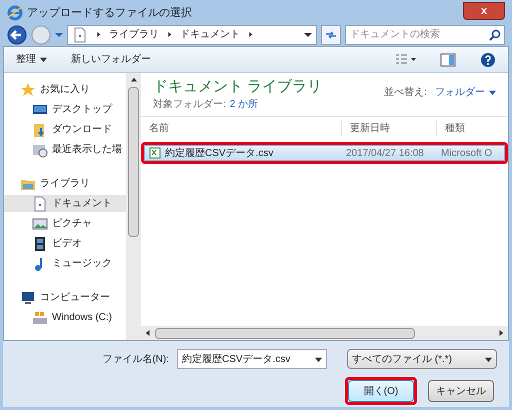  Describe the element at coordinates (425, 34) in the screenshot. I see `search-field: ドキュメントの検索` at that location.